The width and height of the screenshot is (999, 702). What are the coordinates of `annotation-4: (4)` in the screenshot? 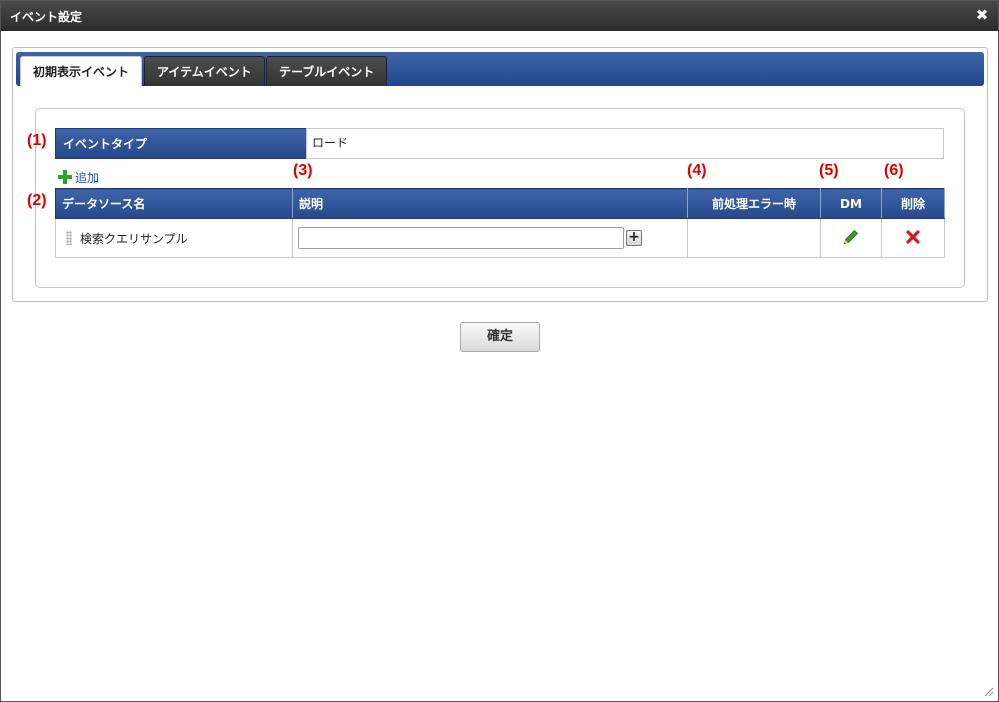 It's located at (697, 170).